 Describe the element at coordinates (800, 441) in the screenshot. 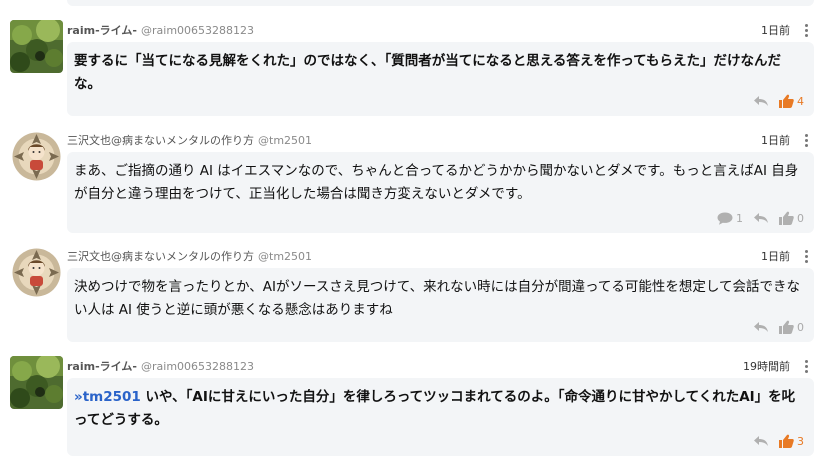

I see `like-count: 3` at that location.